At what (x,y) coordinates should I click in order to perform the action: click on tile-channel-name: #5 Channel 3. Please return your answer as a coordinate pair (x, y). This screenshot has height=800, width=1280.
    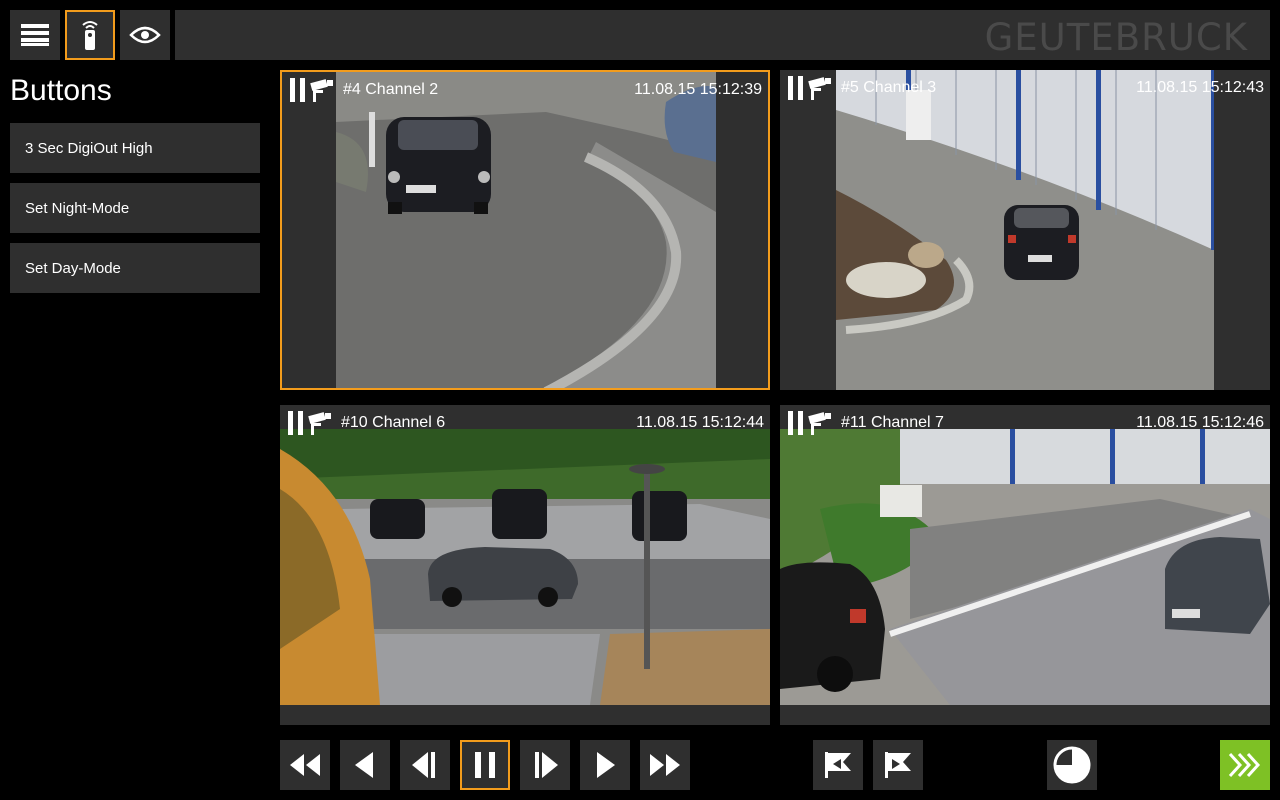
    Looking at the image, I should click on (888, 88).